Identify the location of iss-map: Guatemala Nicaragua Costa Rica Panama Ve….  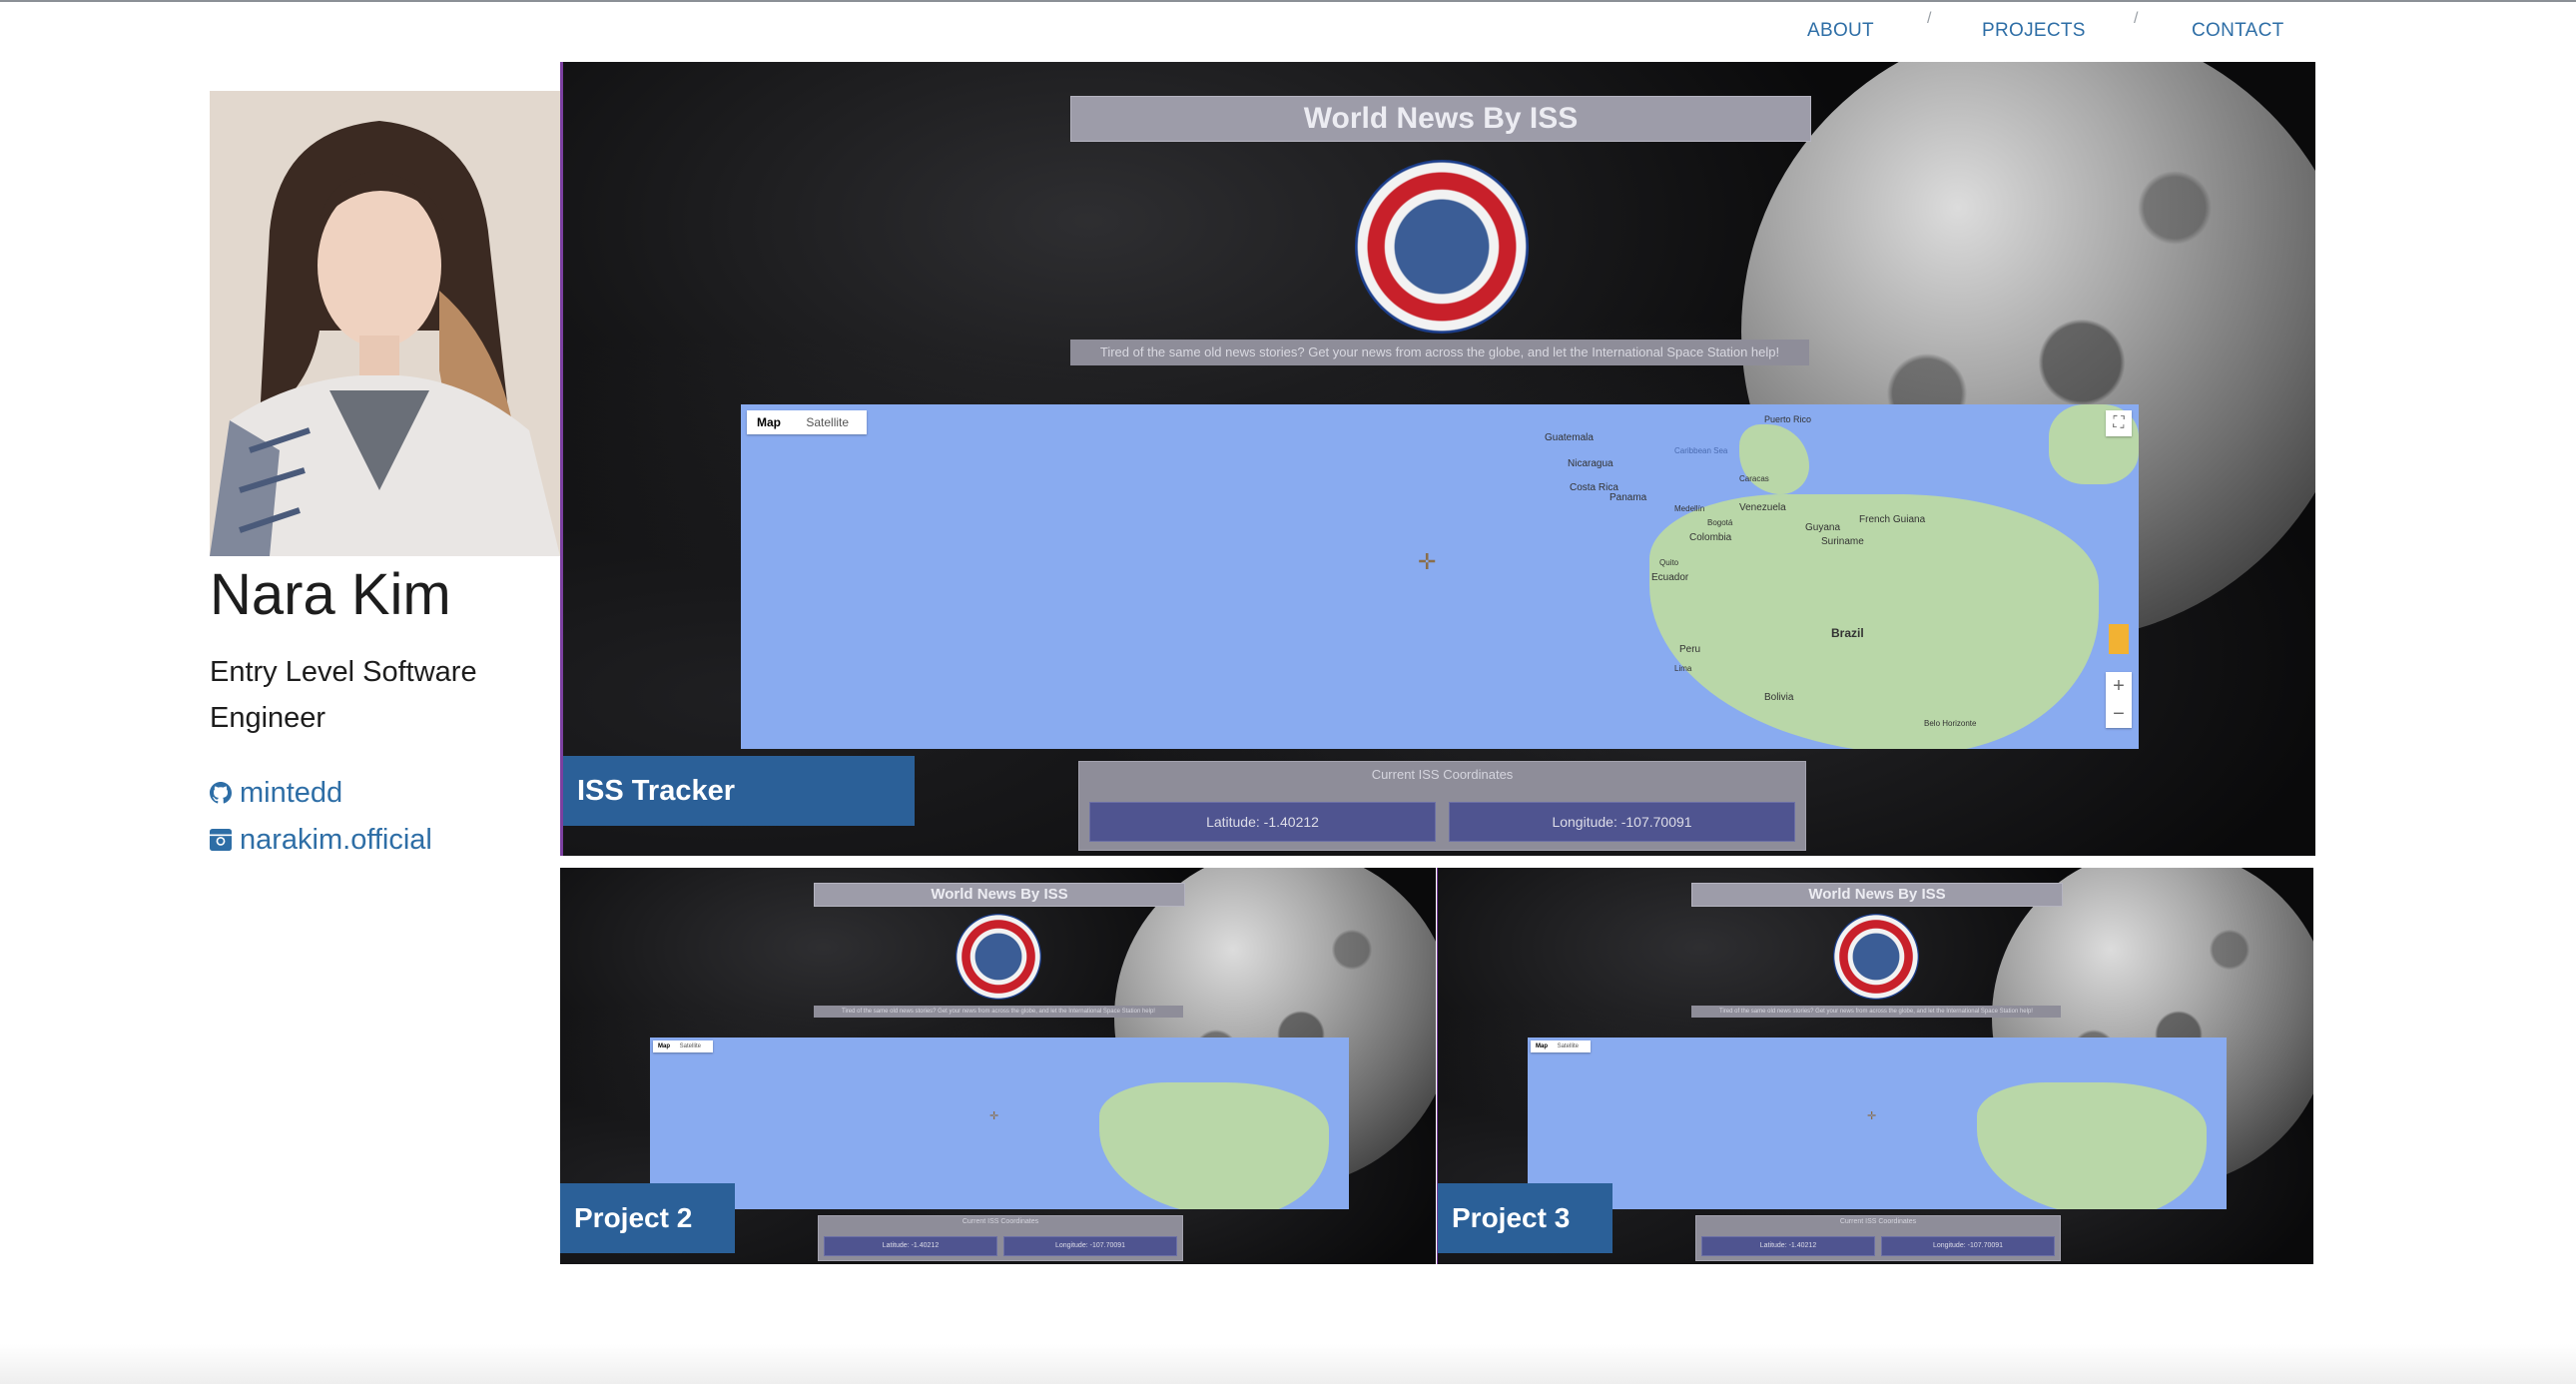
(1440, 576).